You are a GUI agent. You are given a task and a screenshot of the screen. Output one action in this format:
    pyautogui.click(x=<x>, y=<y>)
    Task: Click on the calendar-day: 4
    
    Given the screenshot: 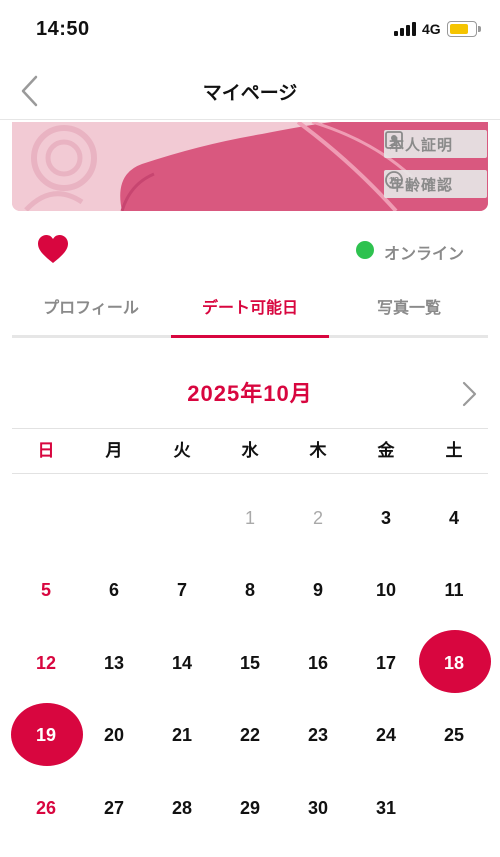 What is the action you would take?
    pyautogui.click(x=454, y=518)
    